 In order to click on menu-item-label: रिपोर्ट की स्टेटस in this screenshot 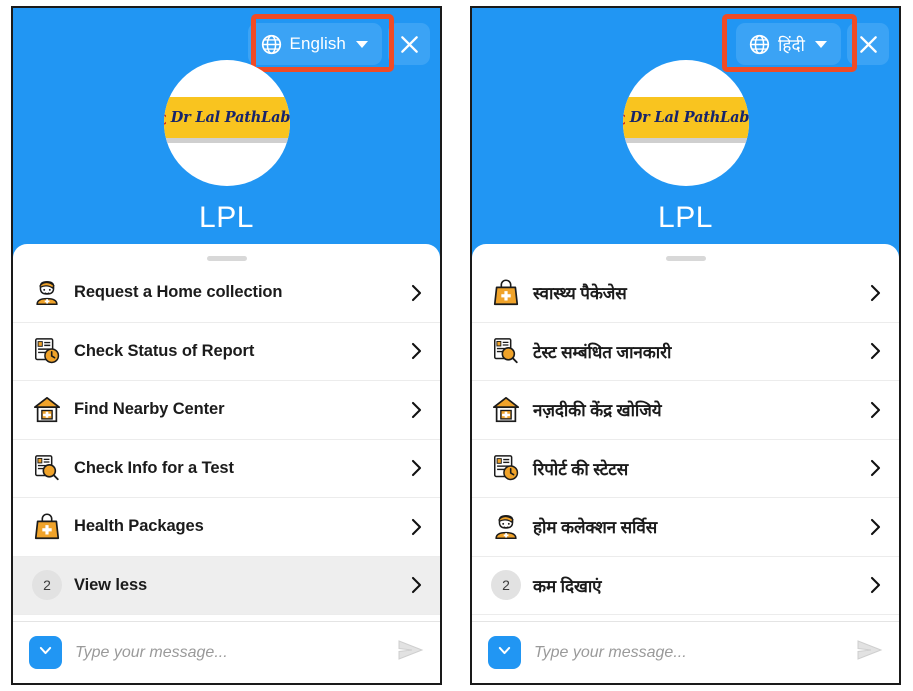, I will do `click(581, 469)`.